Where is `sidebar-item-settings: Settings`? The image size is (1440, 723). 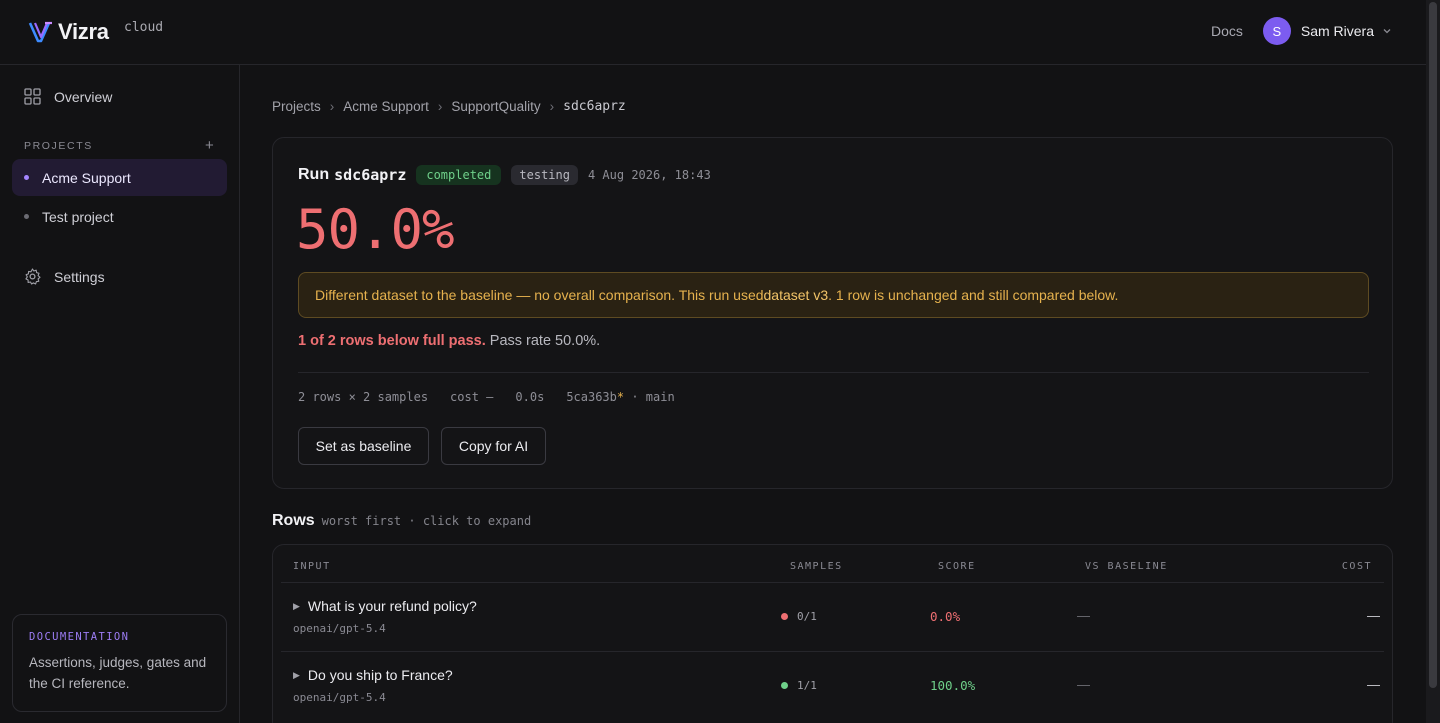
sidebar-item-settings: Settings is located at coordinates (64, 276).